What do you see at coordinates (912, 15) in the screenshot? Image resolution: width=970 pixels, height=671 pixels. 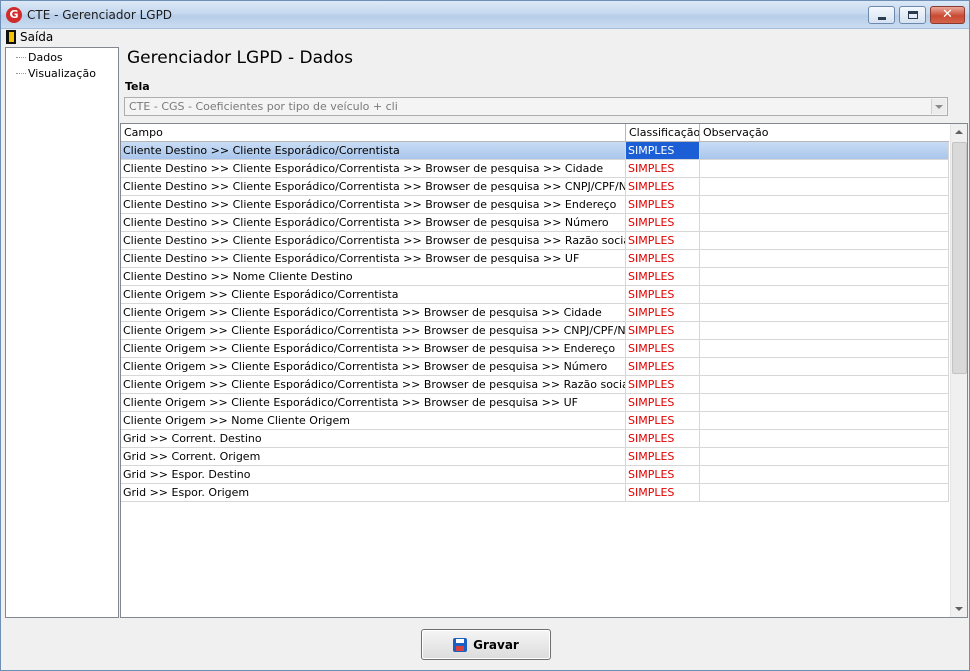 I see `maximize-button` at bounding box center [912, 15].